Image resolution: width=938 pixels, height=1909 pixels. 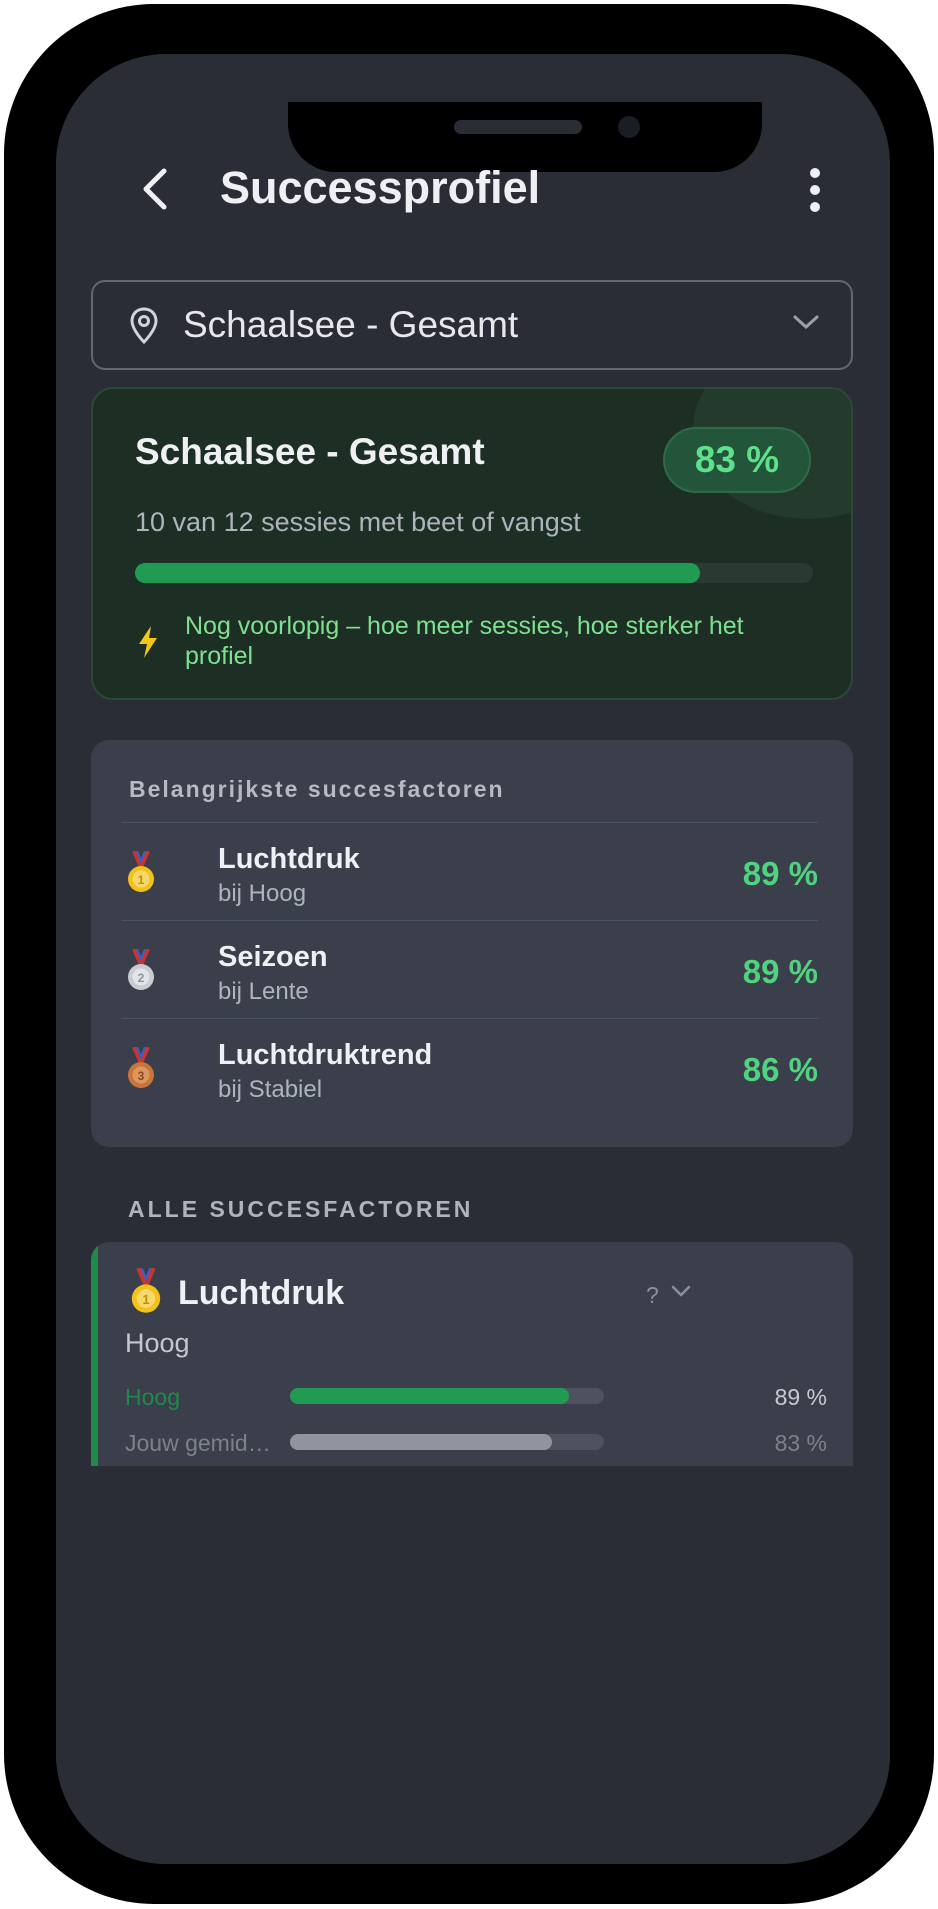 I want to click on factor-condition: bij Hoog, so click(x=262, y=893).